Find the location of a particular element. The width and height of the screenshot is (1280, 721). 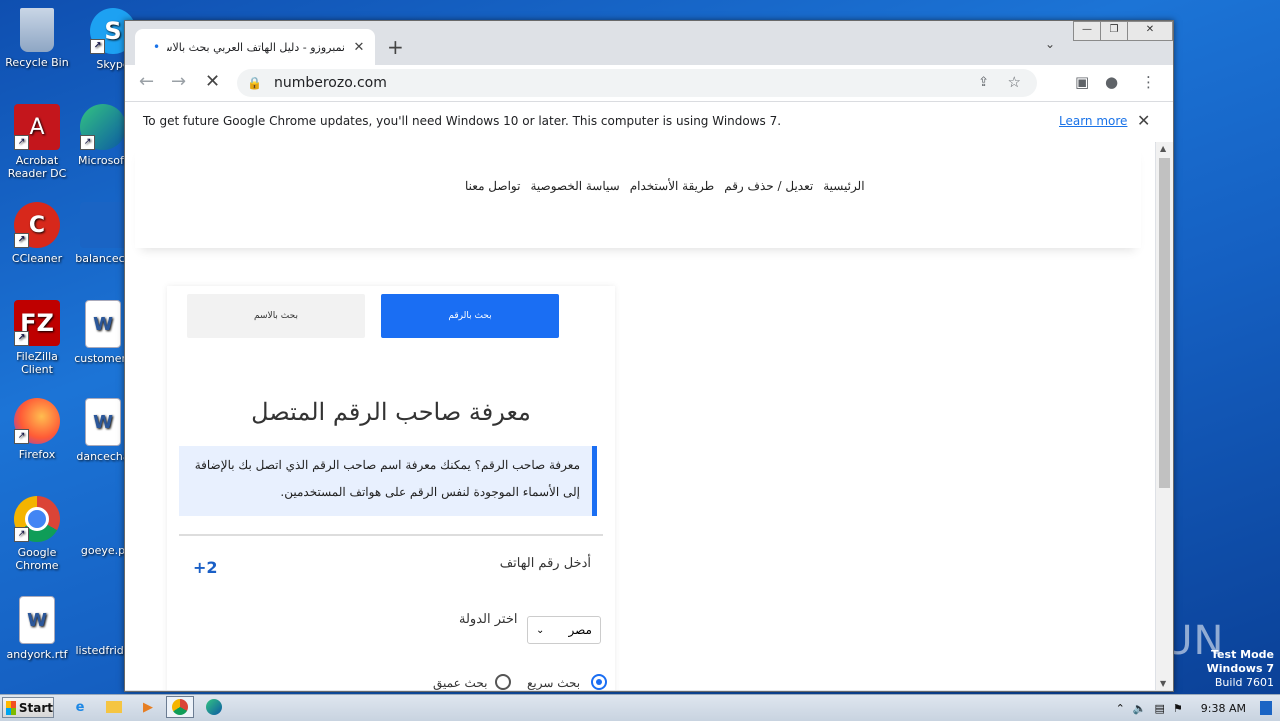

desktop-icon-andyork: W andyork.rtf is located at coordinates (37, 628).